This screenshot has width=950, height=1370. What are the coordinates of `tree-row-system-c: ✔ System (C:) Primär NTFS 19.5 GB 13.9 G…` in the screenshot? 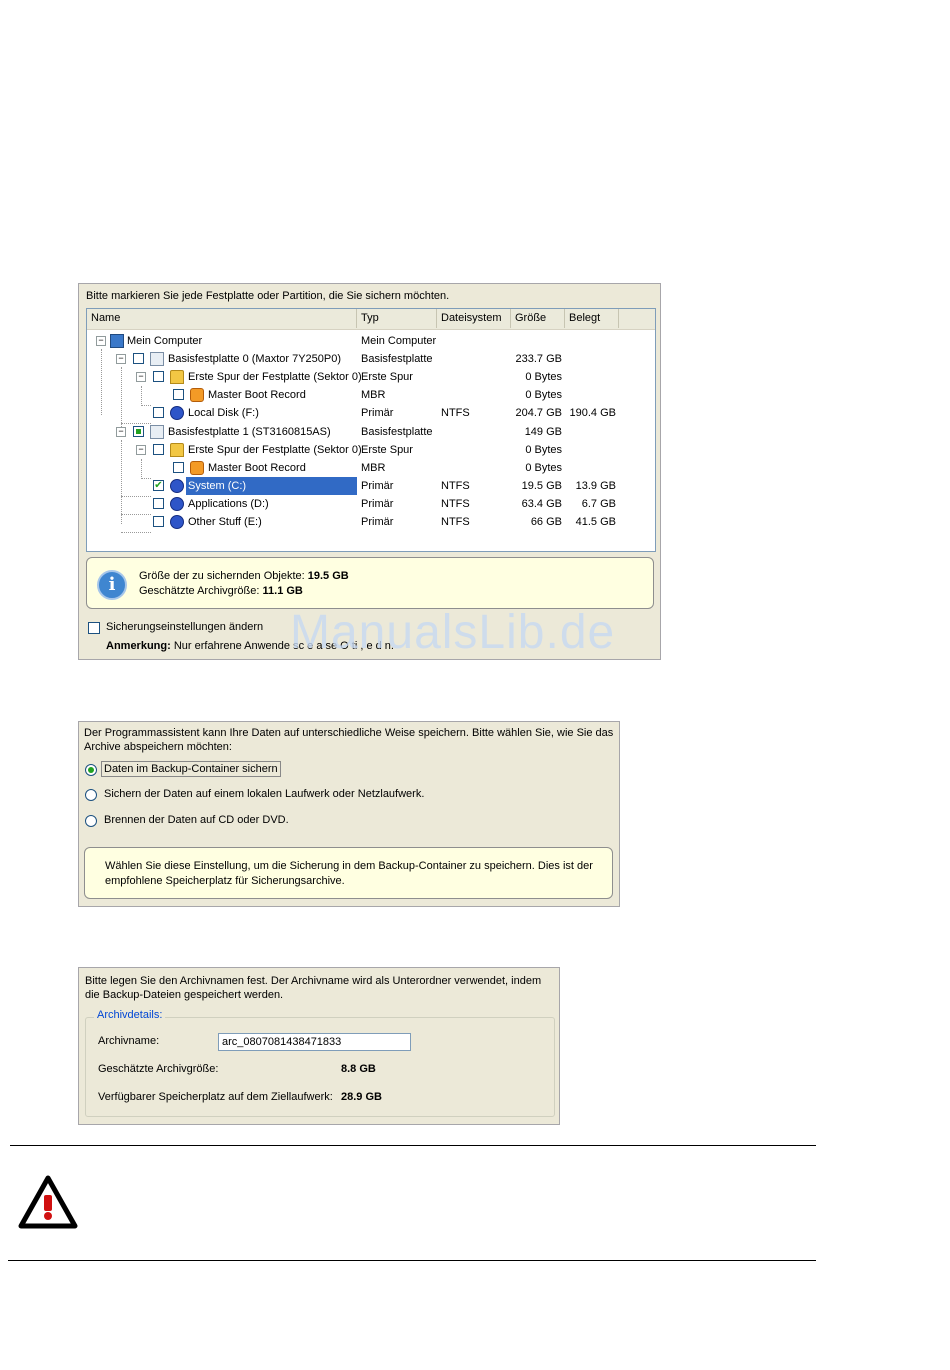 It's located at (371, 486).